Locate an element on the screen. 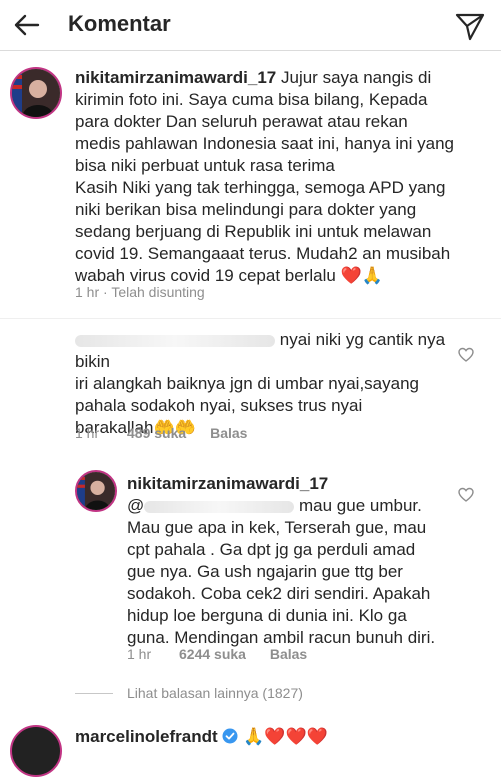 The image size is (501, 777). arrow-left-icon is located at coordinates (27, 25).